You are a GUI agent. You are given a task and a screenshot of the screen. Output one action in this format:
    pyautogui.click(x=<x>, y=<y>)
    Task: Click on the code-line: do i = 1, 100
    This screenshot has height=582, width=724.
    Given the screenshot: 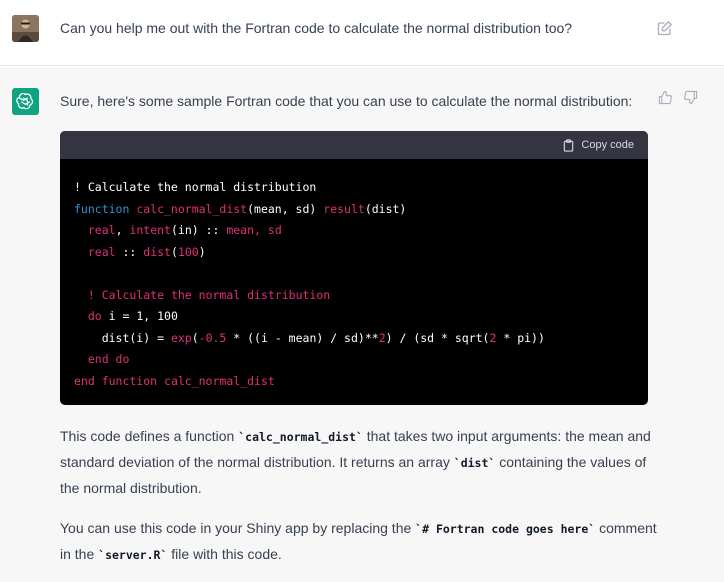 What is the action you would take?
    pyautogui.click(x=132, y=316)
    